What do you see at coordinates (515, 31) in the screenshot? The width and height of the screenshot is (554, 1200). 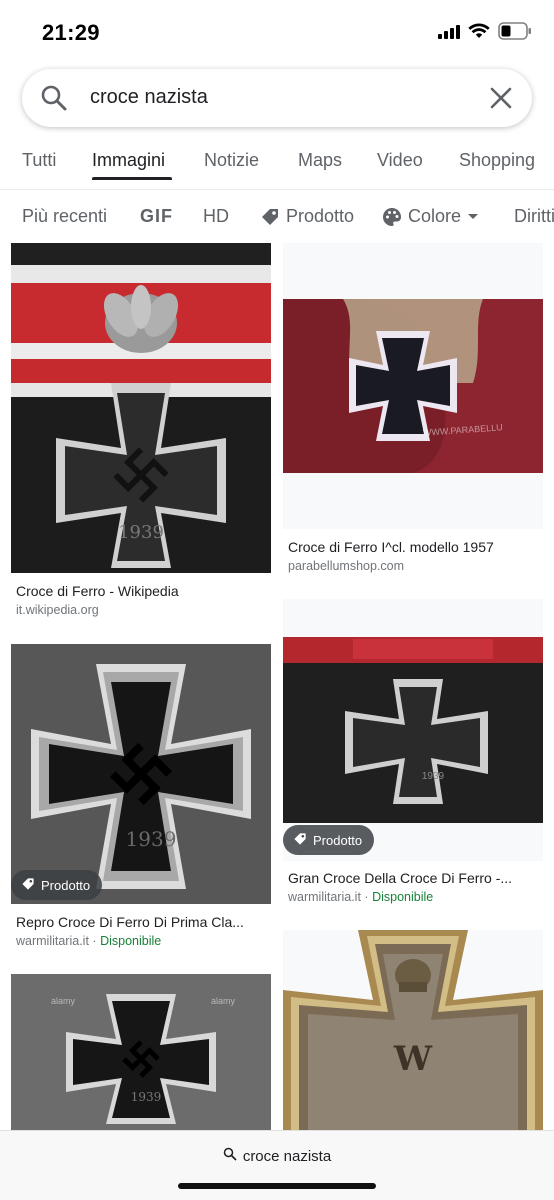 I see `battery-icon` at bounding box center [515, 31].